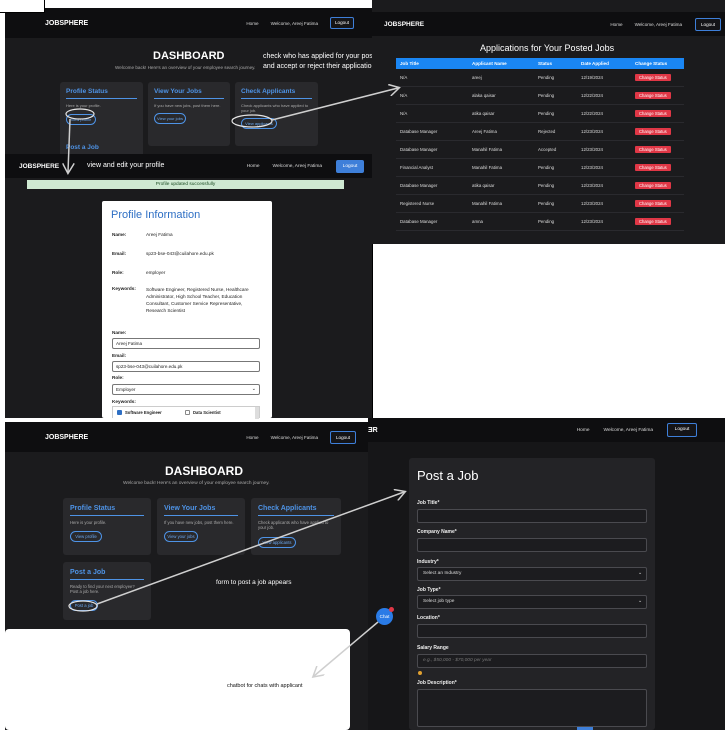  What do you see at coordinates (532, 545) in the screenshot?
I see `company-input` at bounding box center [532, 545].